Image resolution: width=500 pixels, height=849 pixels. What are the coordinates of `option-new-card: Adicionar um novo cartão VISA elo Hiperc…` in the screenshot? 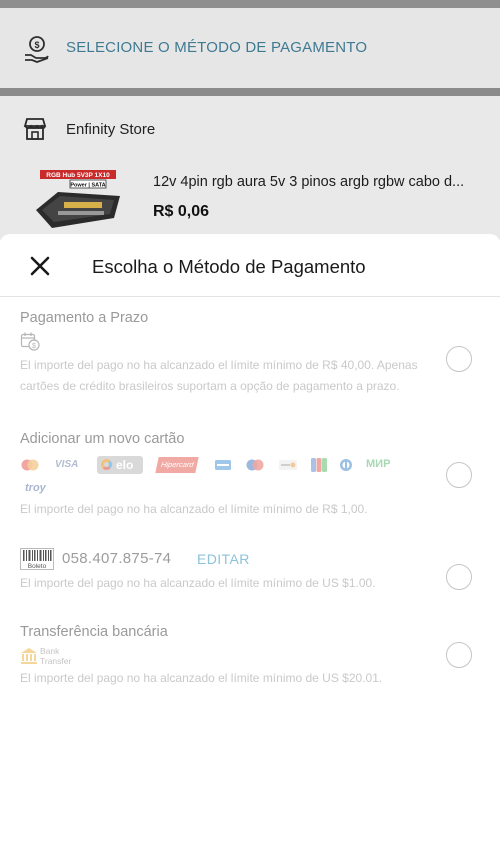 It's located at (250, 474).